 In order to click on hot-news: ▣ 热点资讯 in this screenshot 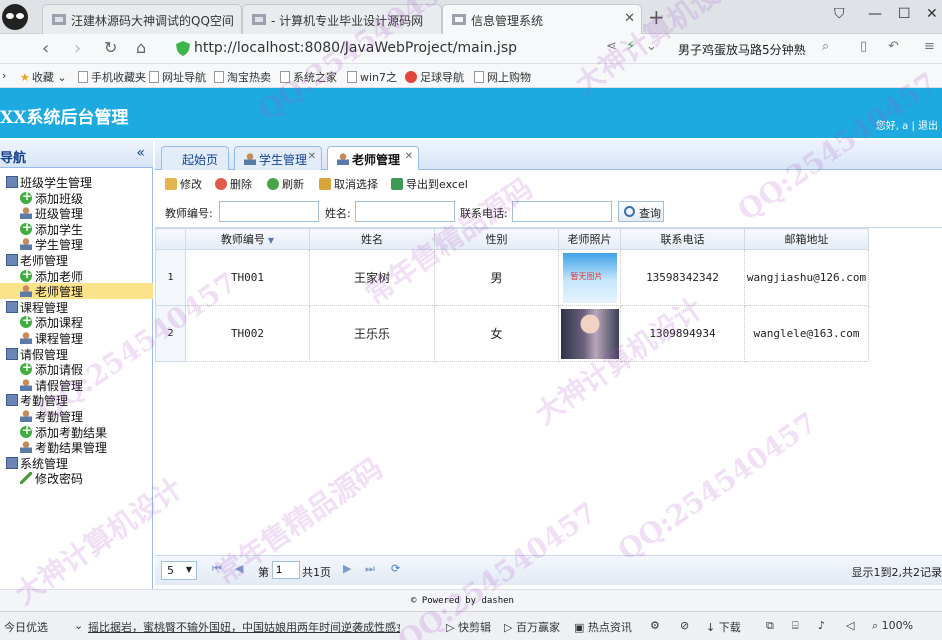, I will do `click(603, 627)`.